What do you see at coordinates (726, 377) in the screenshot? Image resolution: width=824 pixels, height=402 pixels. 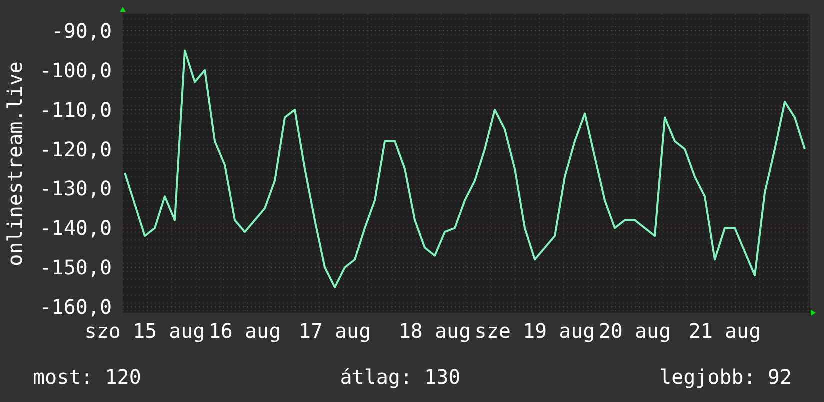 I see `summary-text: legjobb: 92` at bounding box center [726, 377].